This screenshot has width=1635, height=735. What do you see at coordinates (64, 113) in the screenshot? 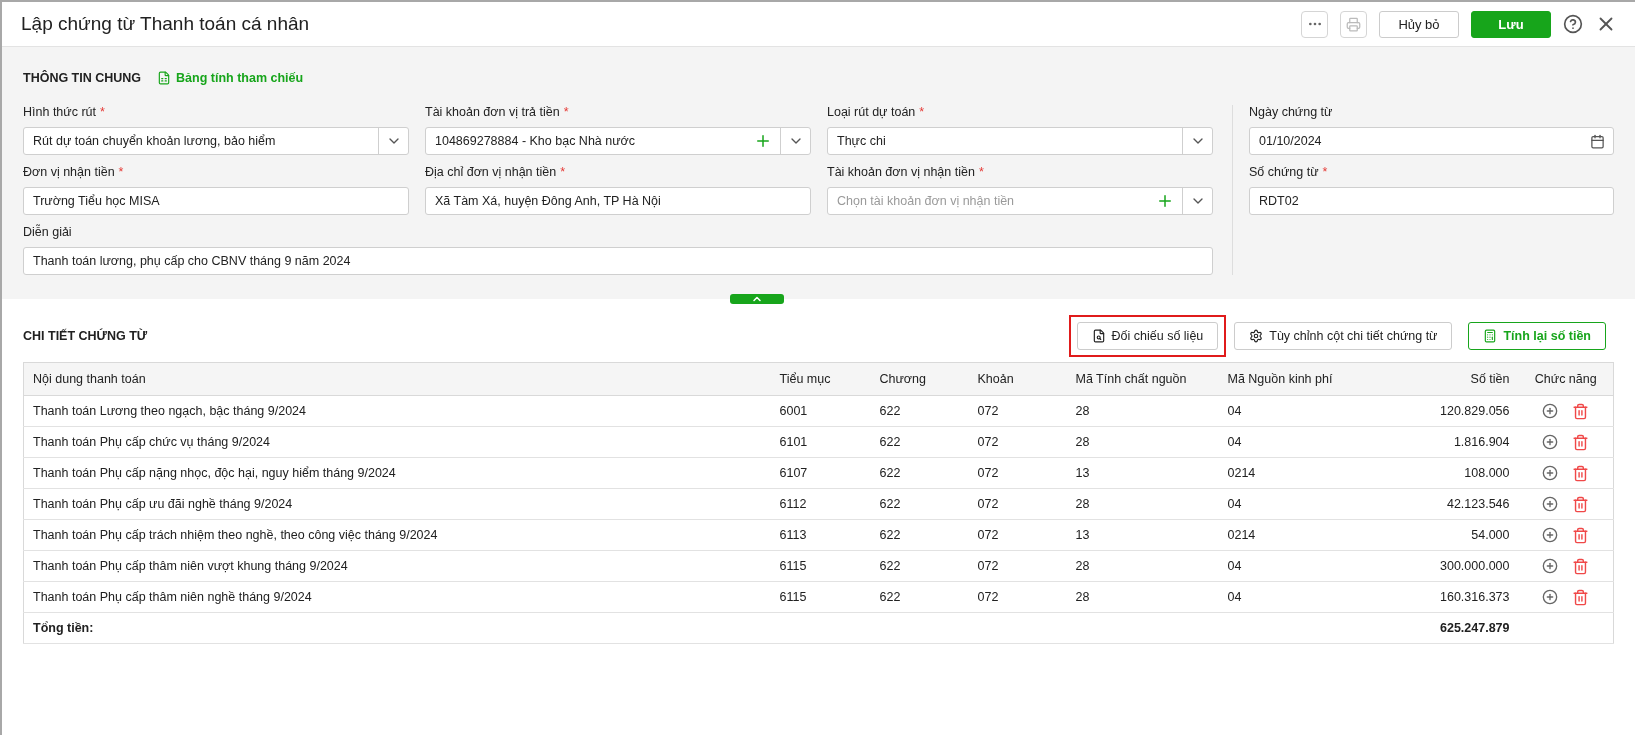
I see `field-label: Hình thức rút *` at bounding box center [64, 113].